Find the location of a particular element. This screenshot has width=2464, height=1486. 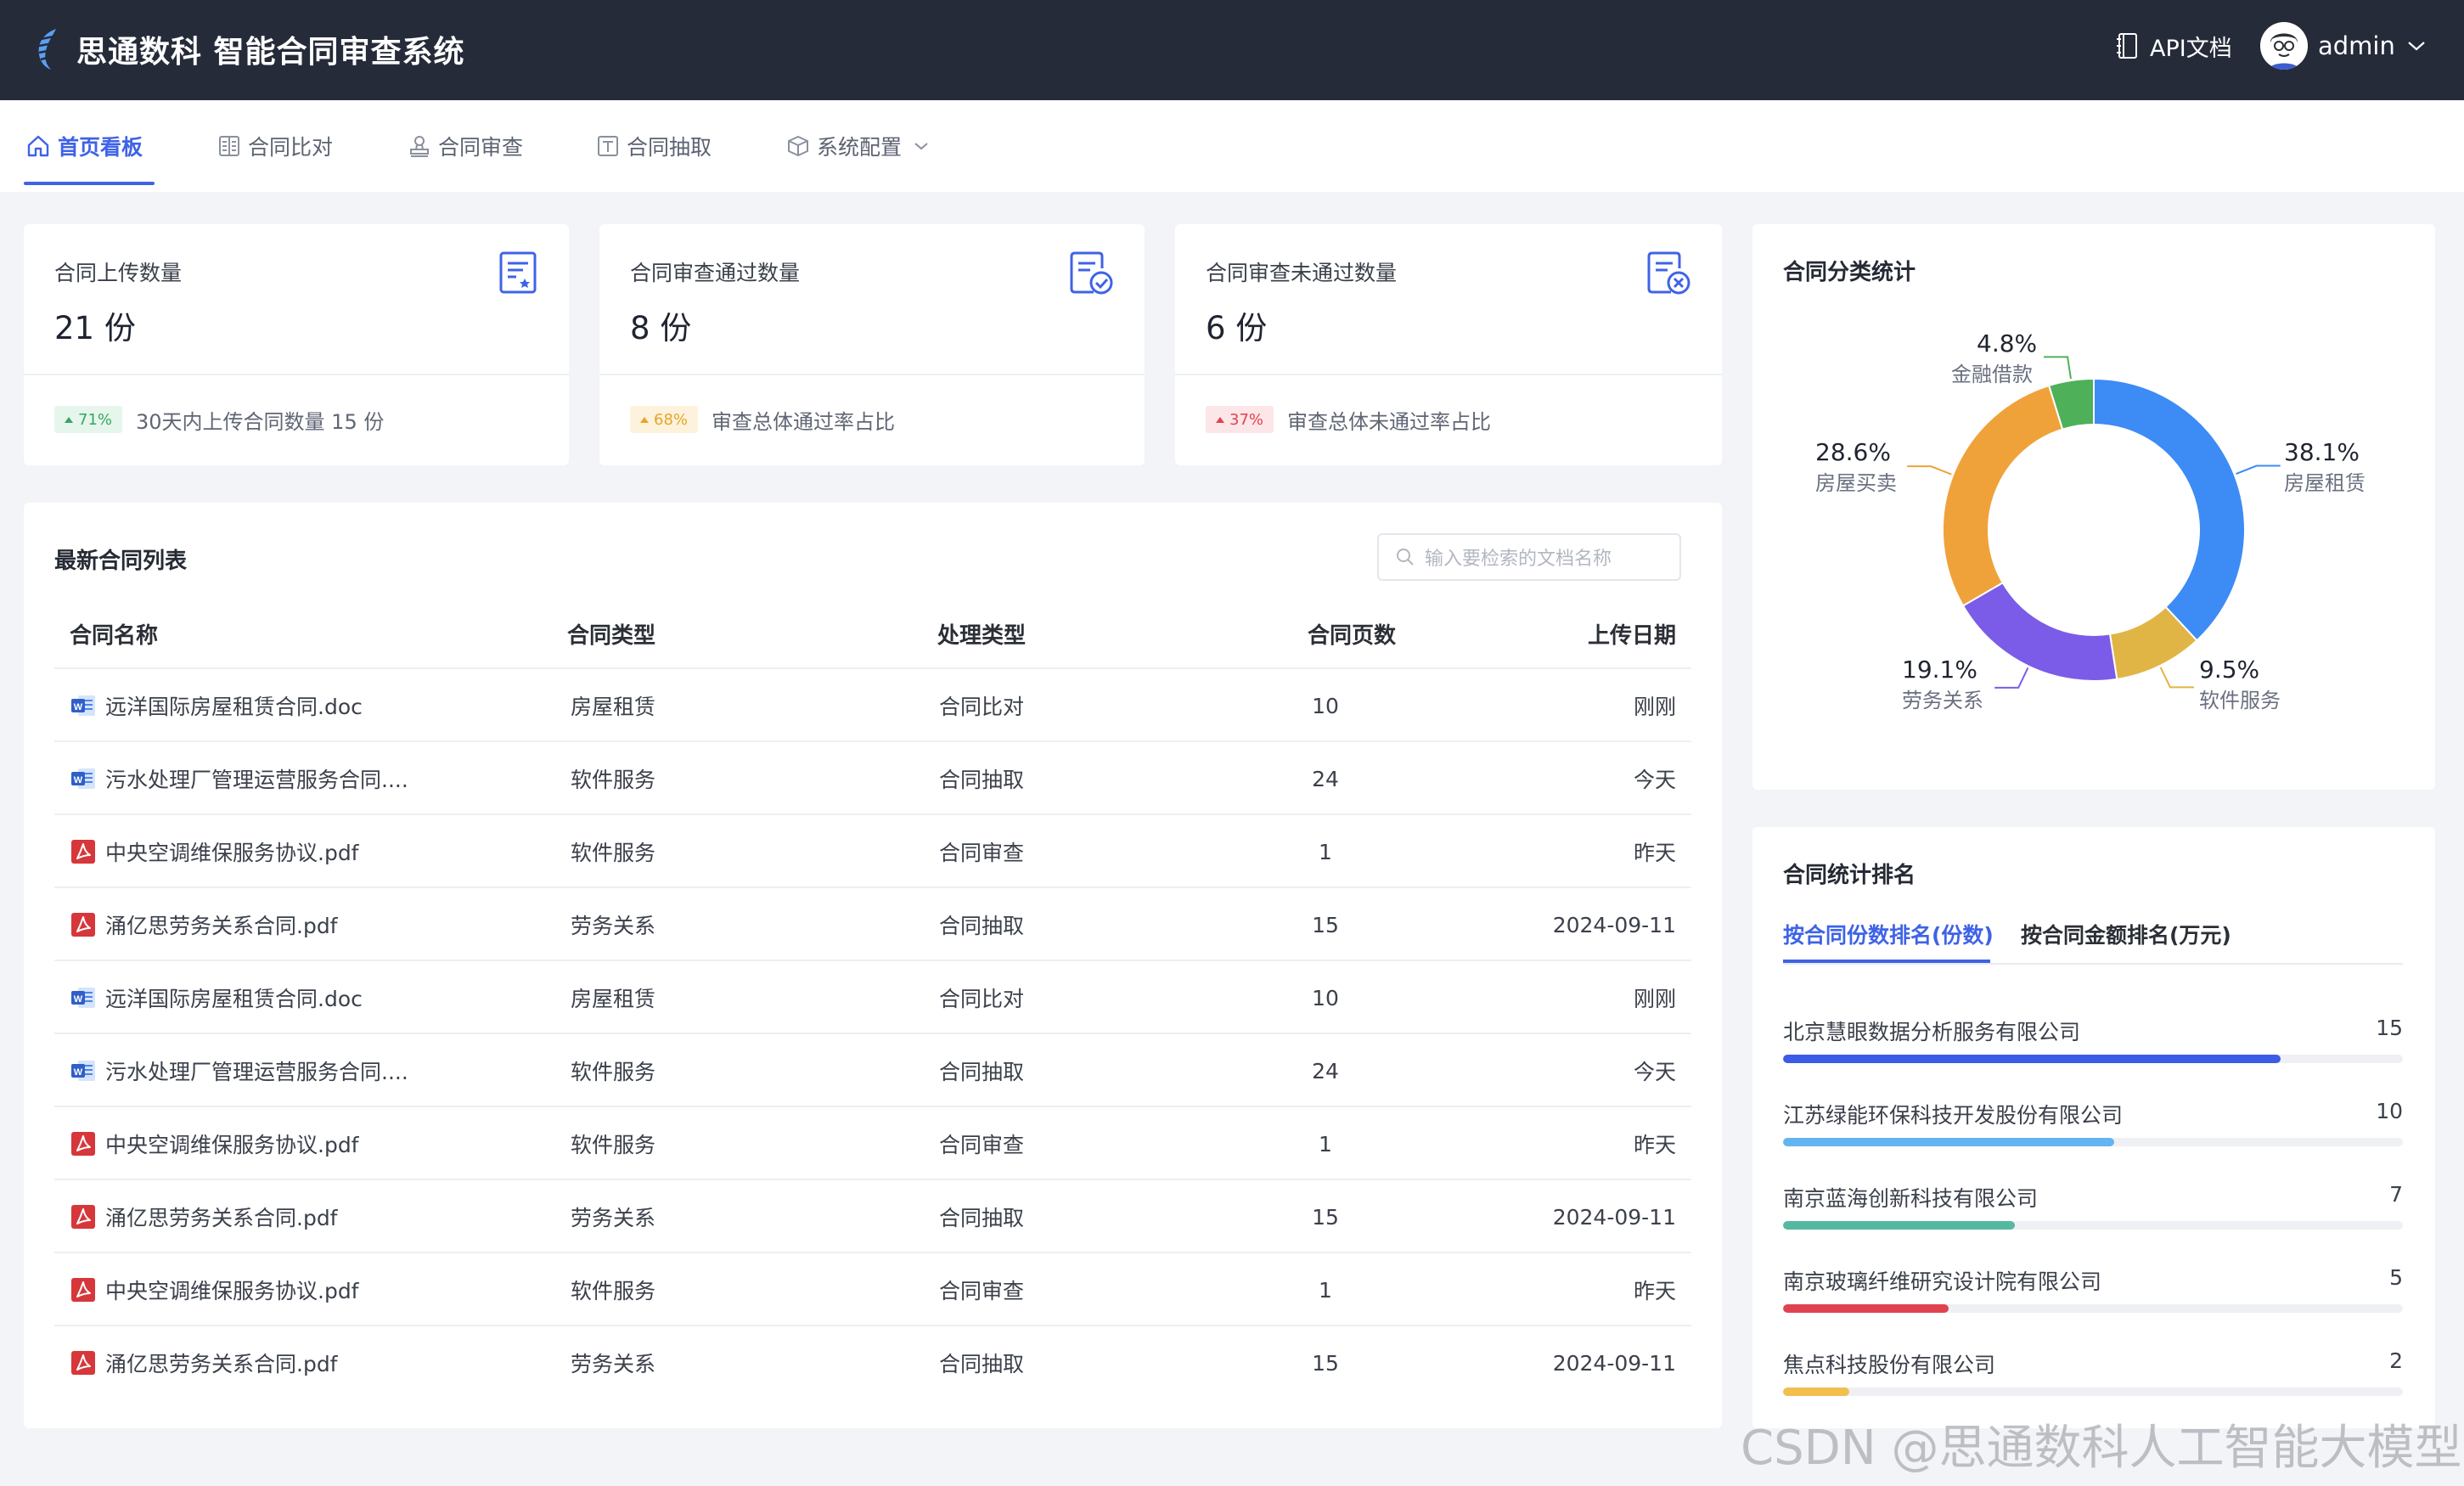

stat-card-rejected: 合同审查未通过数量 6 份 37% 审查总体未通过率占比 is located at coordinates (1448, 344).